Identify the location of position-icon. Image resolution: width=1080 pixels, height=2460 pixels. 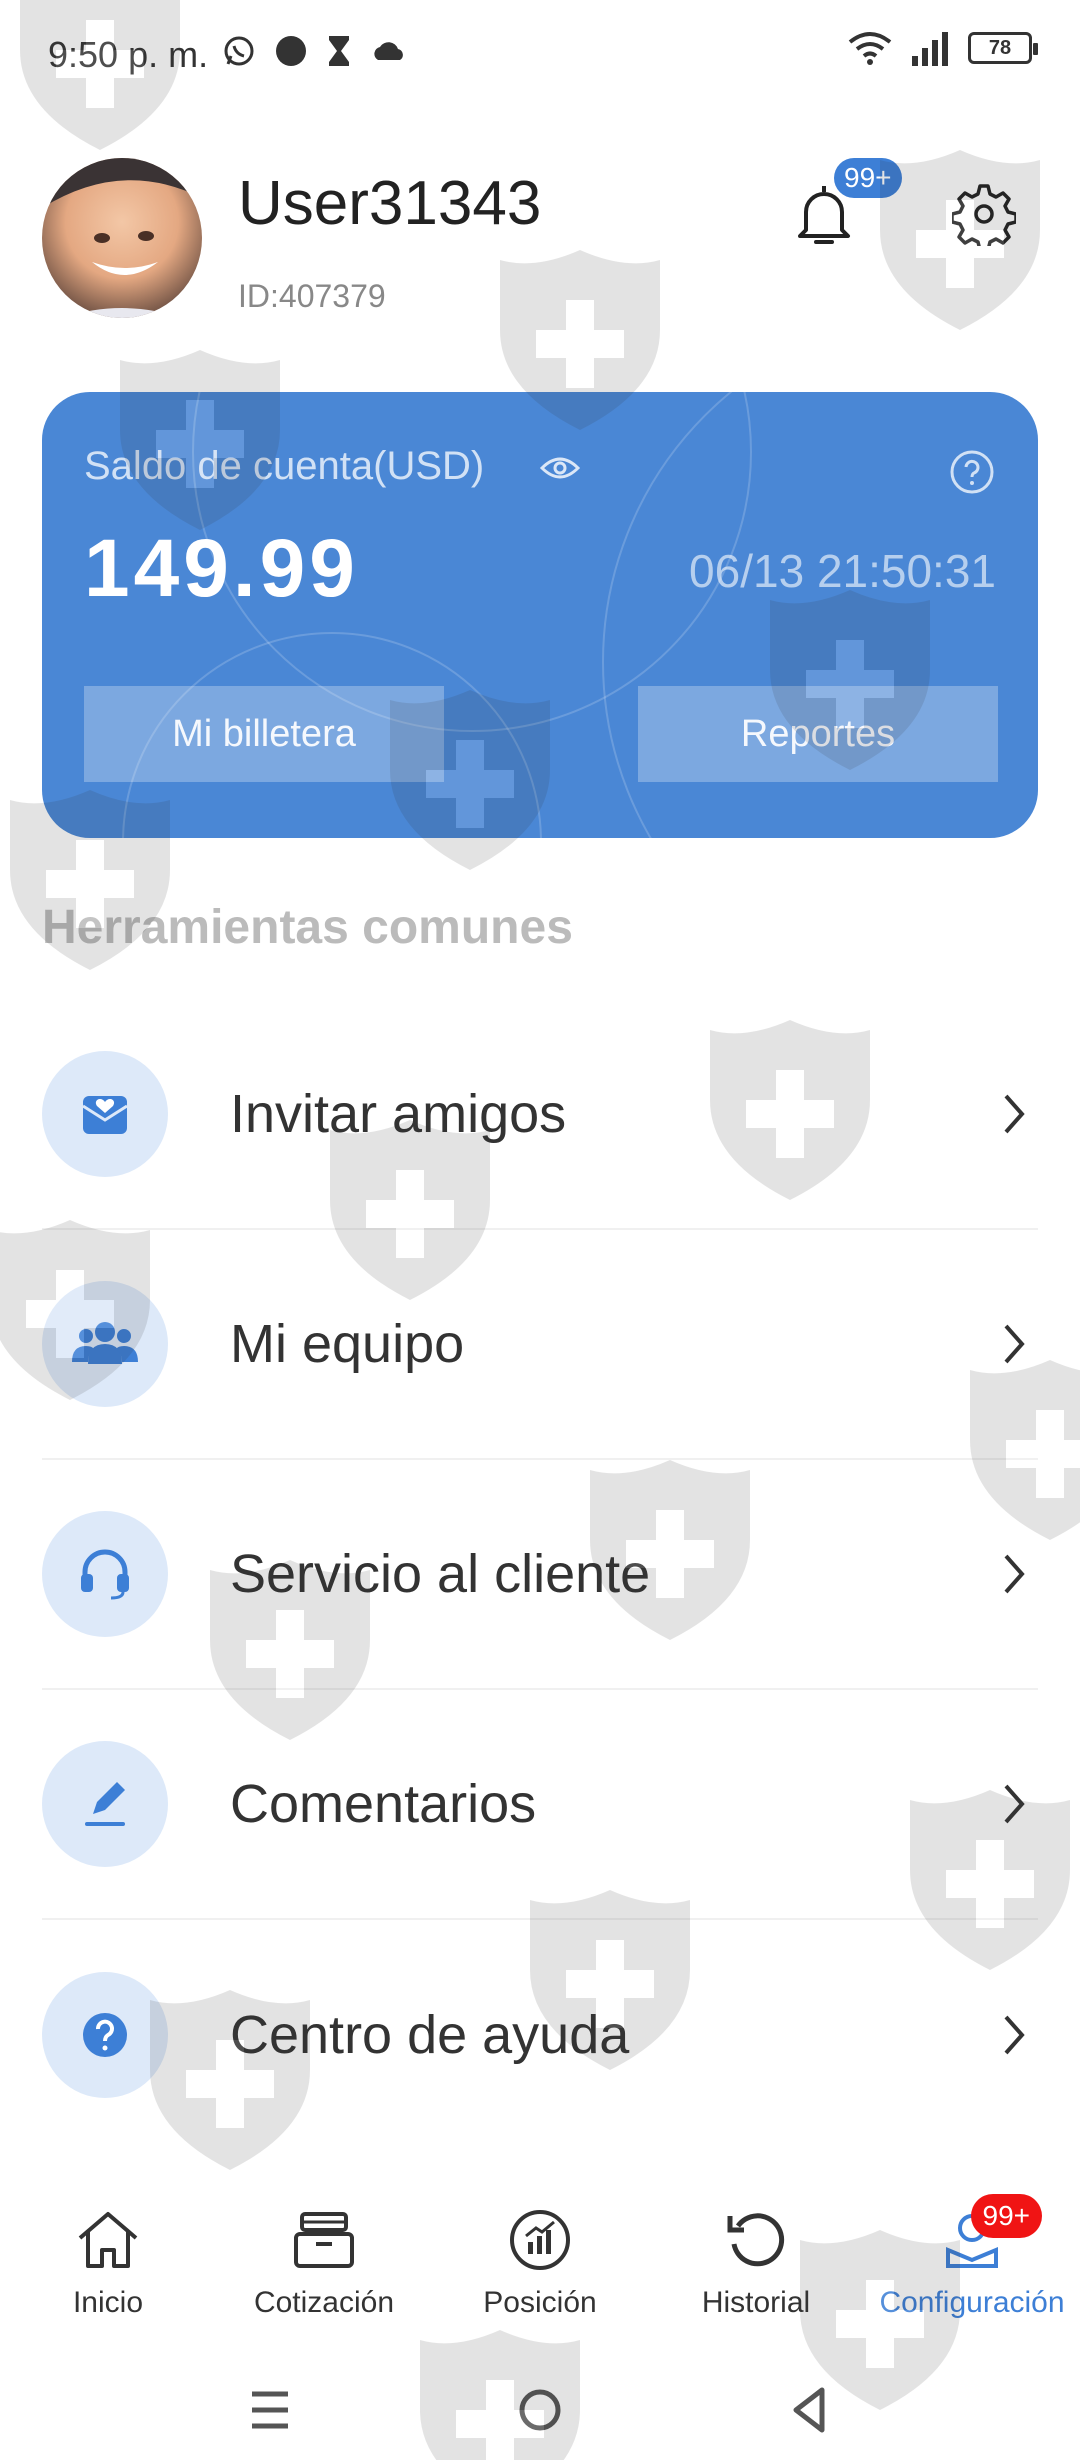
(540, 2240).